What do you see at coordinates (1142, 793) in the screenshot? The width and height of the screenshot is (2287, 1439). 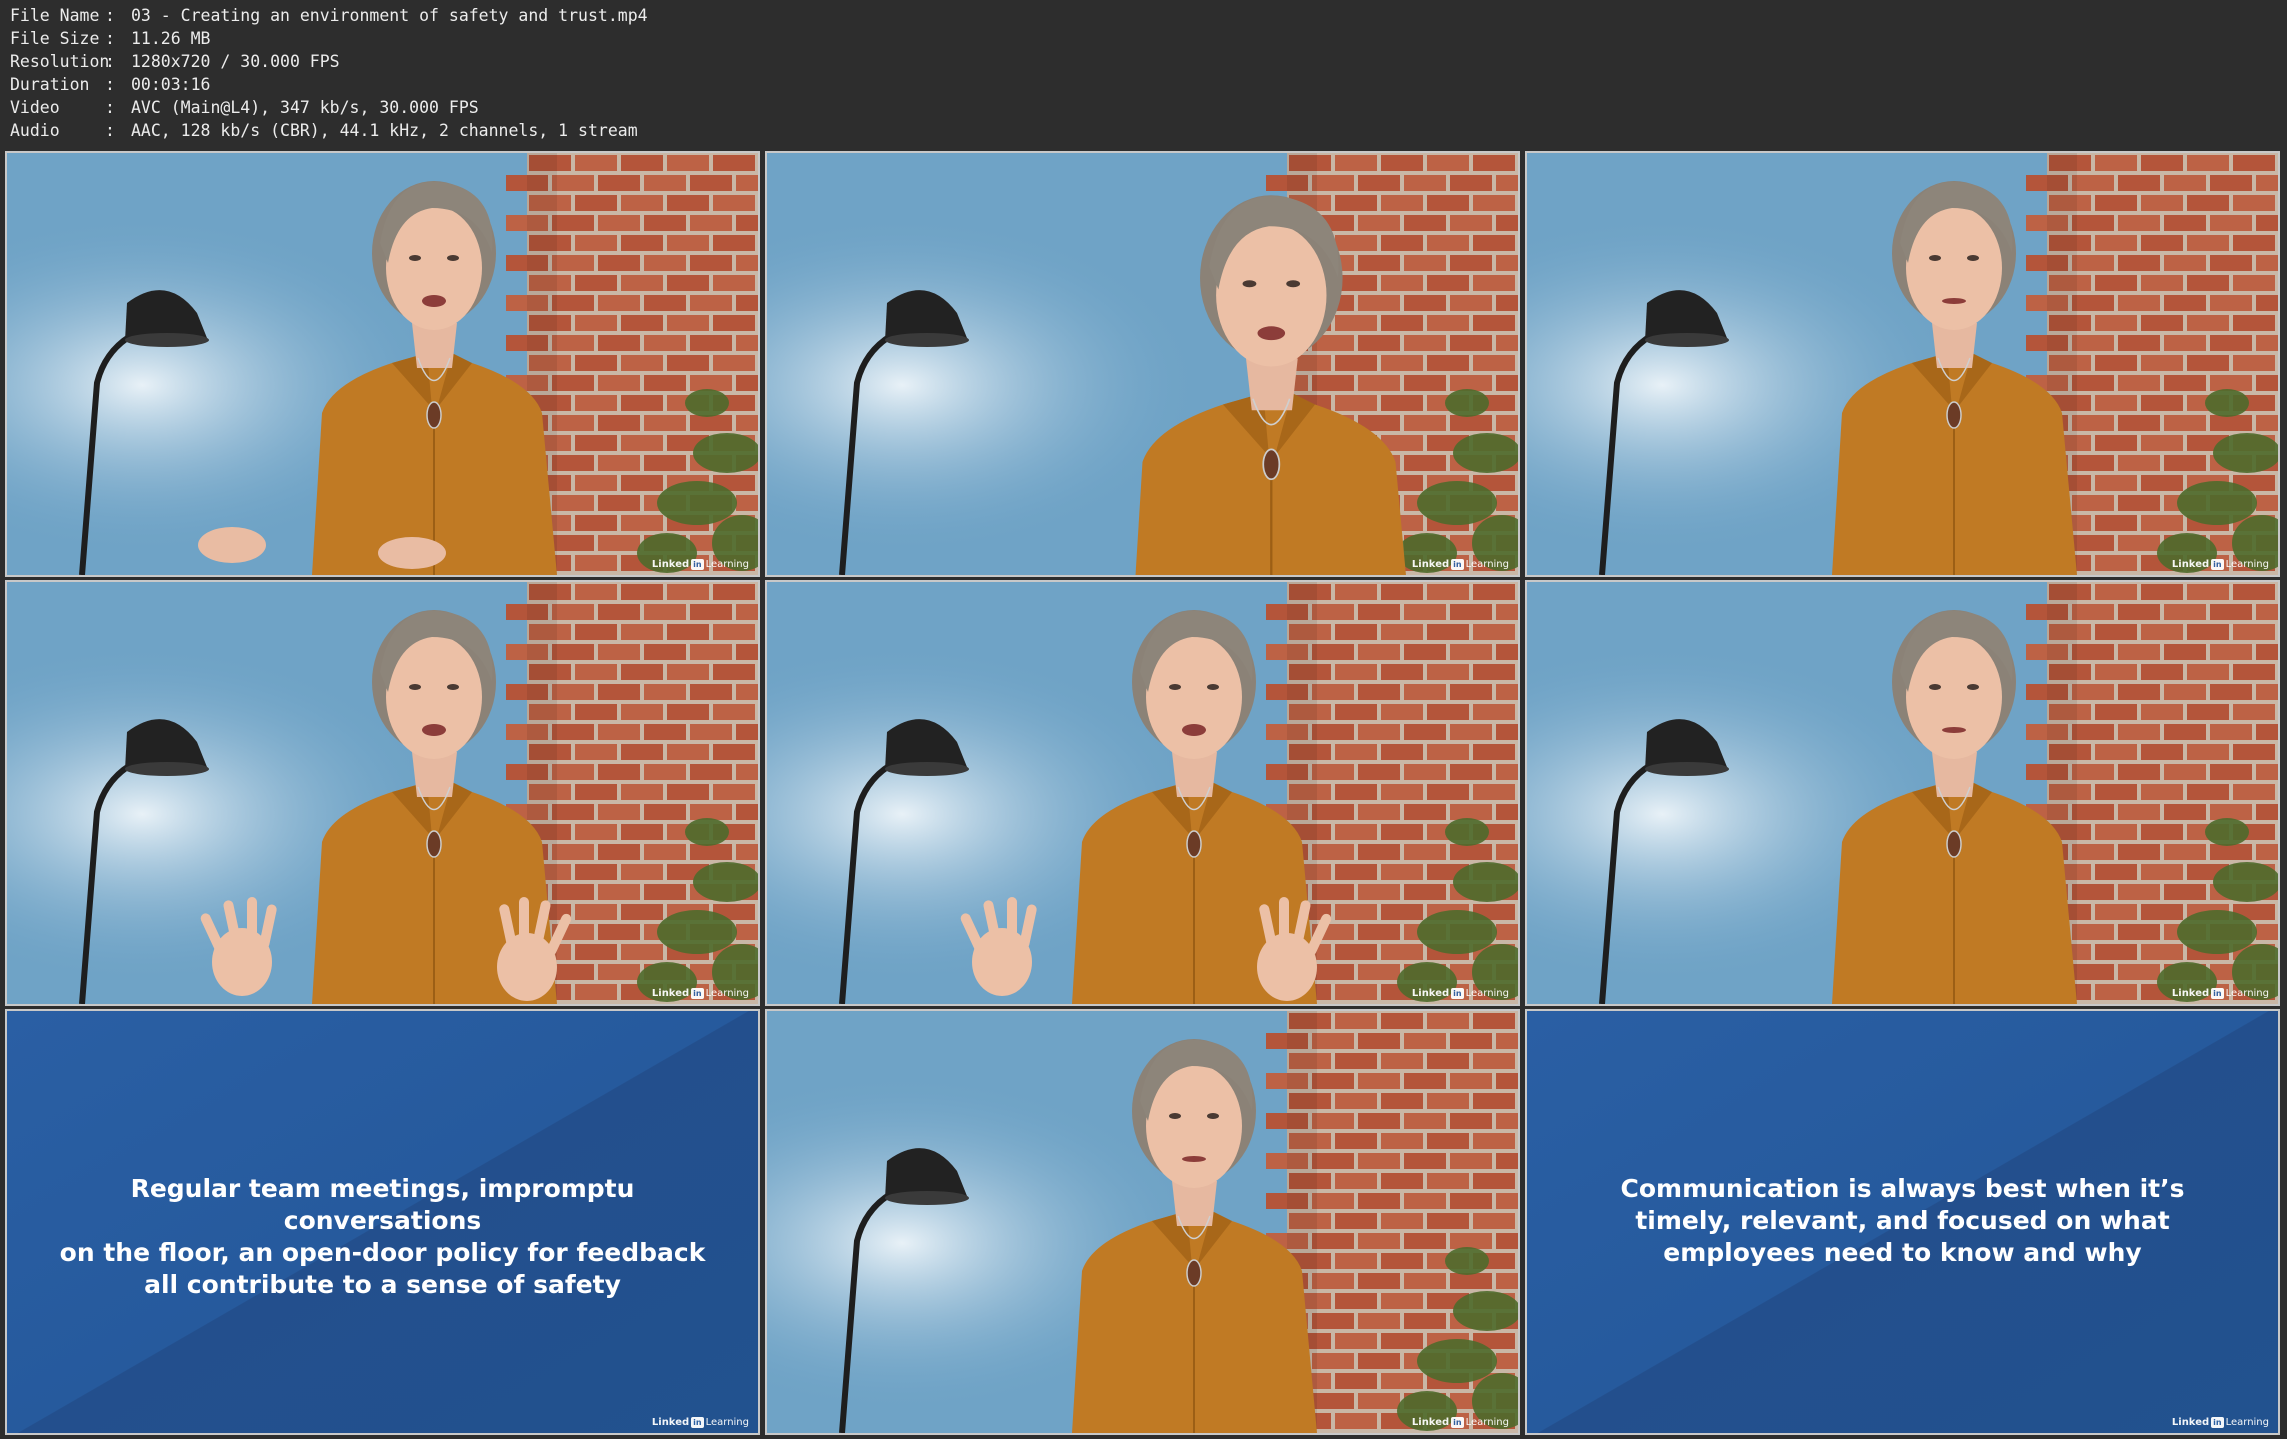 I see `video-thumbnail-5: Linked in Learning` at bounding box center [1142, 793].